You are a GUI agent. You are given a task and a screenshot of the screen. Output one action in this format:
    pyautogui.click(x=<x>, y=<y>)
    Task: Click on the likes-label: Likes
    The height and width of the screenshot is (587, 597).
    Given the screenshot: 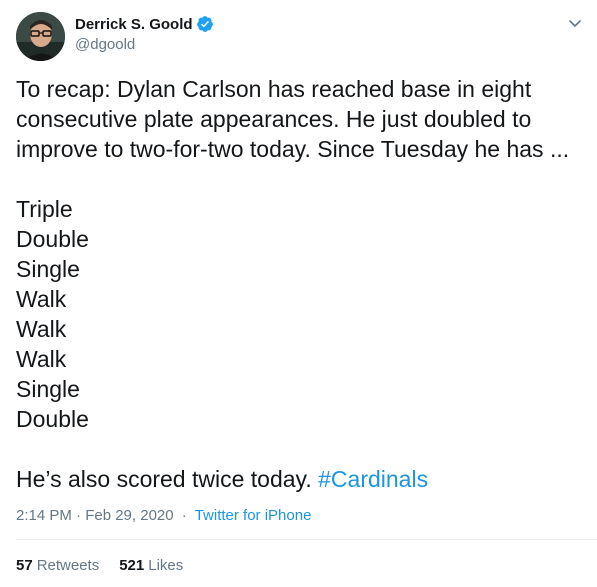 What is the action you would take?
    pyautogui.click(x=166, y=565)
    